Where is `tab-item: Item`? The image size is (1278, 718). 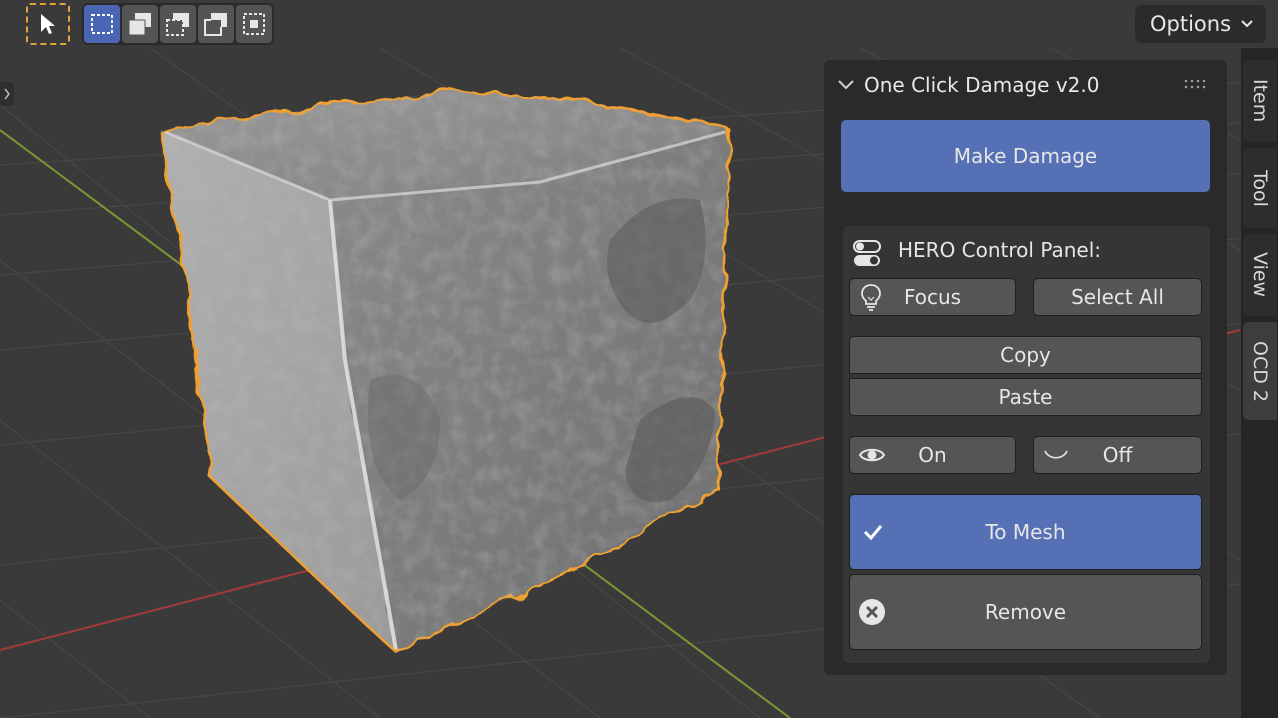
tab-item: Item is located at coordinates (1260, 101).